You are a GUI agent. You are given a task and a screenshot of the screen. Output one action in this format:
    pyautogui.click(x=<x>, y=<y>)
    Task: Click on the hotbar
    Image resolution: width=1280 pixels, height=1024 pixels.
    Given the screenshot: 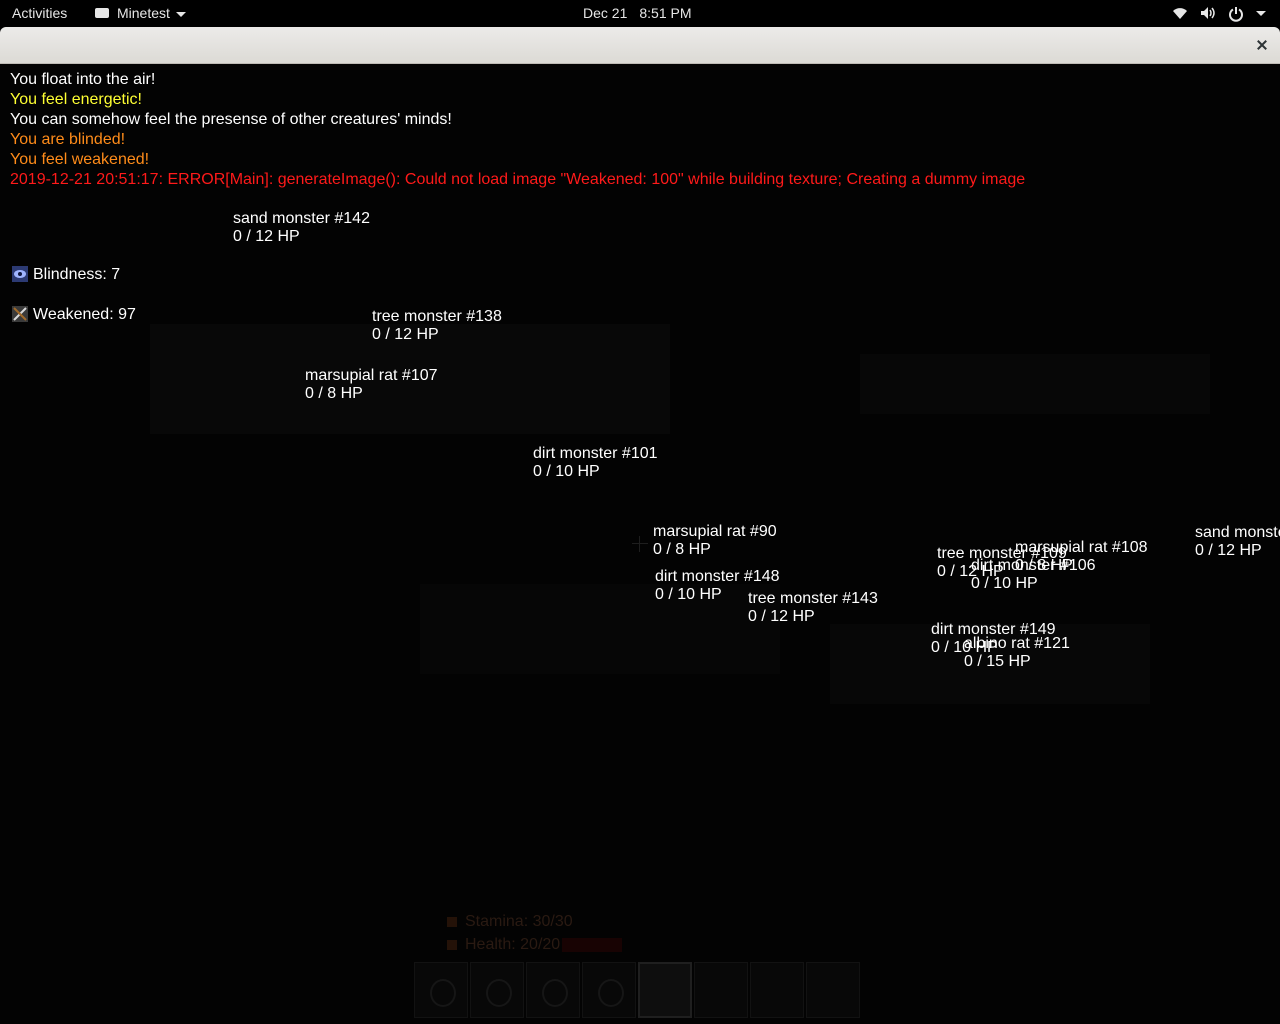 What is the action you would take?
    pyautogui.click(x=640, y=991)
    